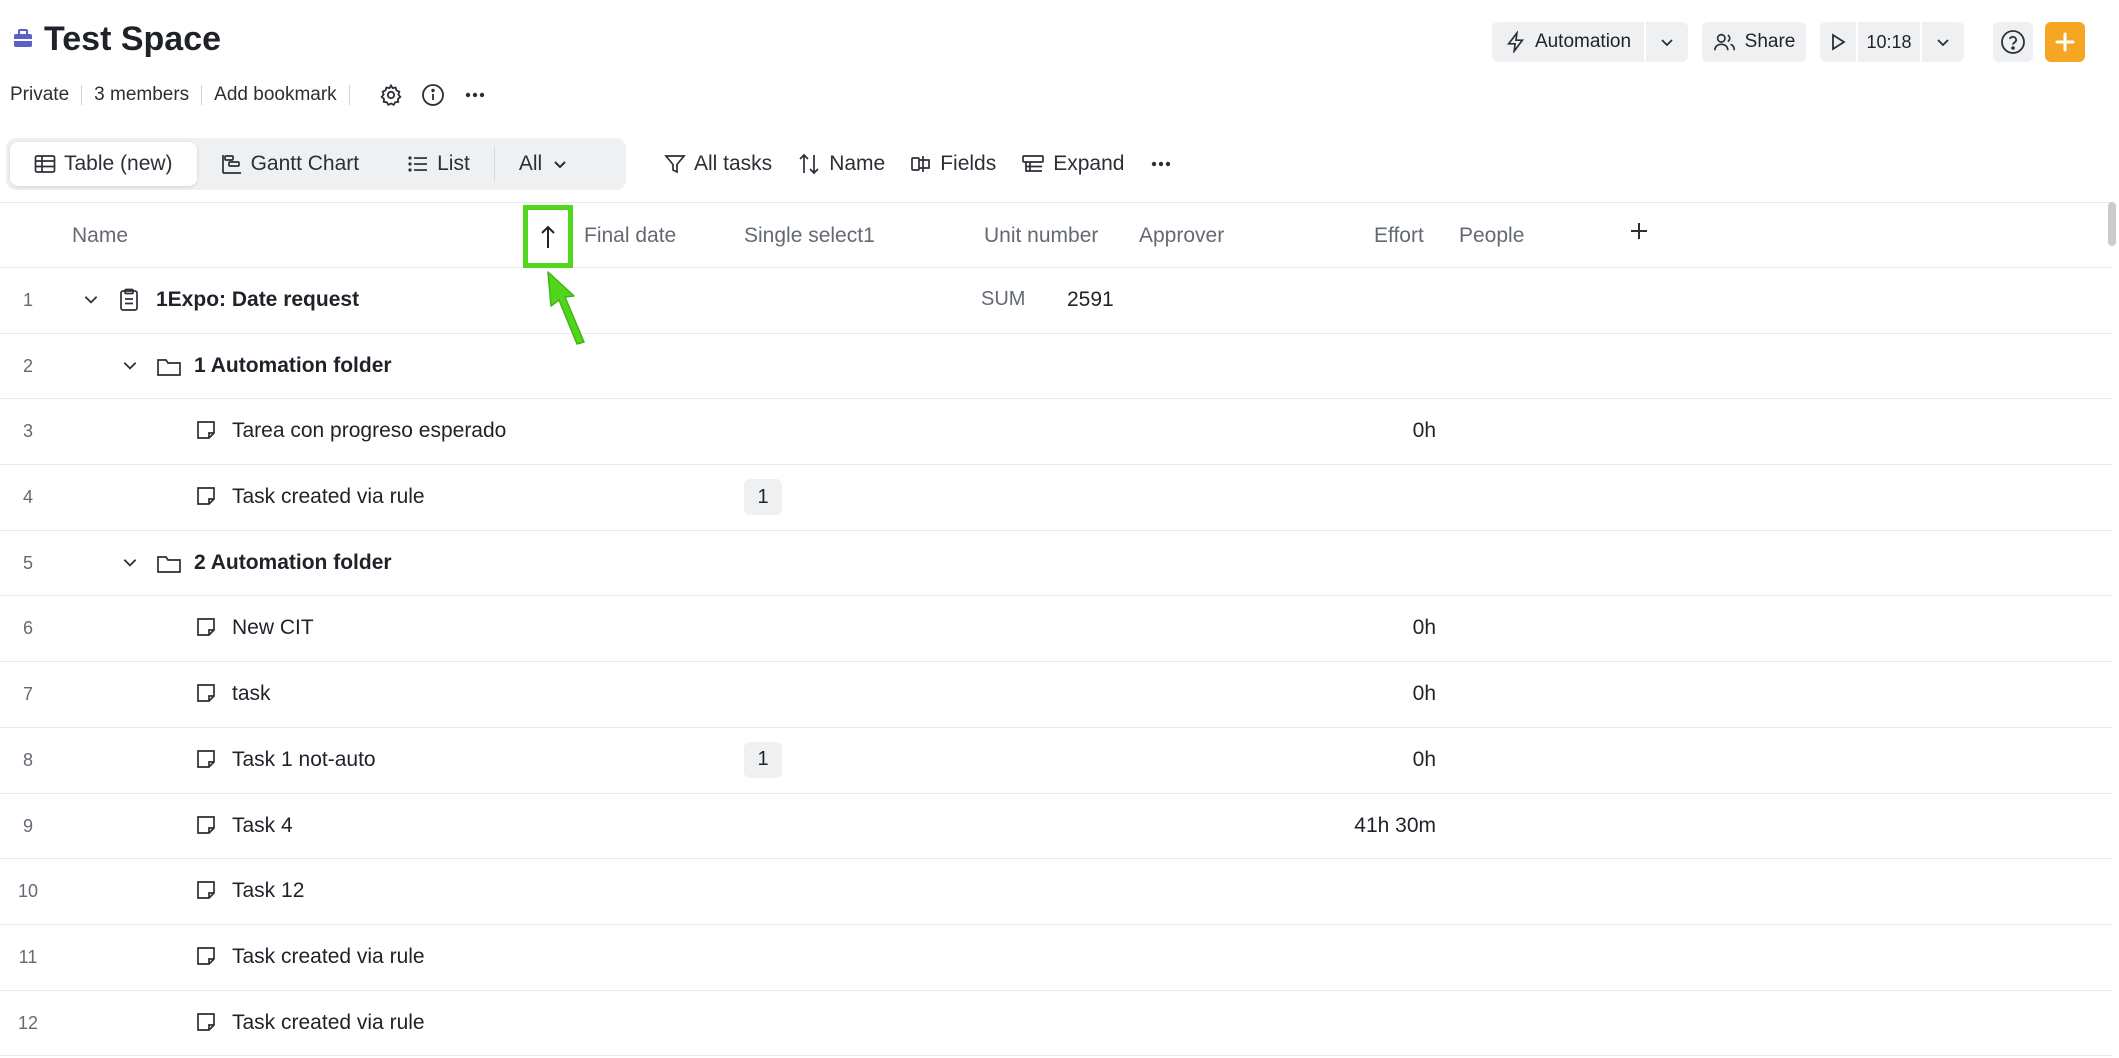  I want to click on space-meta: Private 3 members Add bookmark, so click(249, 95).